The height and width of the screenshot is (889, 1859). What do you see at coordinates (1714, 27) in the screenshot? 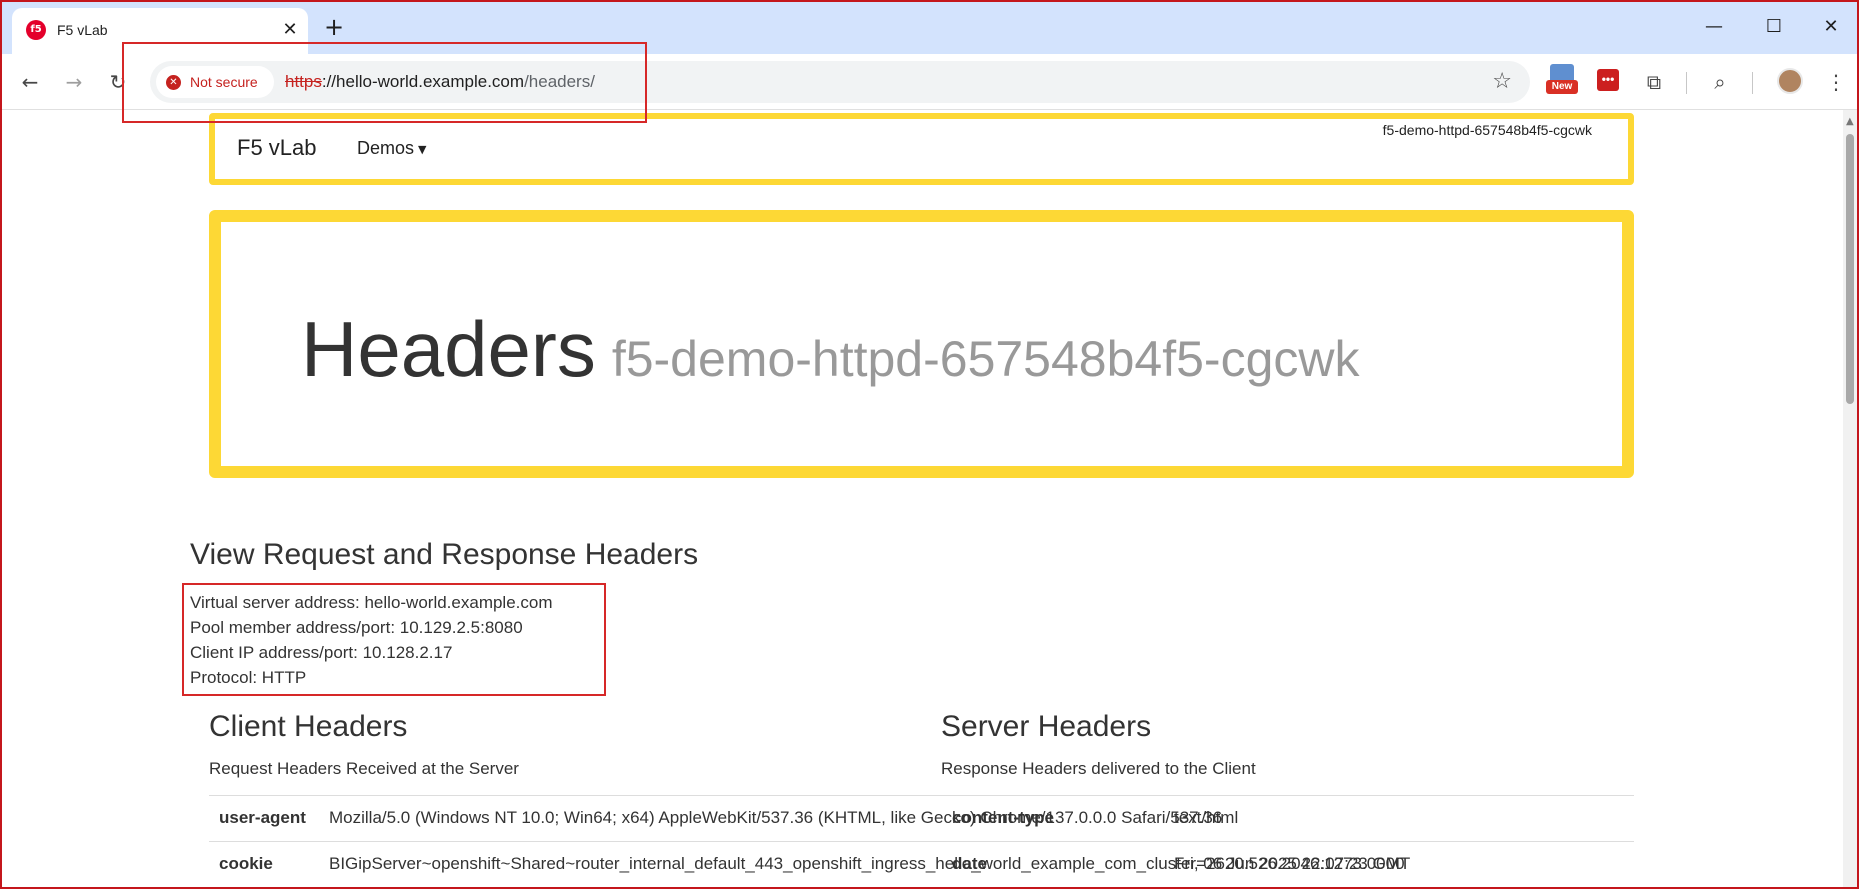
I see `minimize-button: —` at bounding box center [1714, 27].